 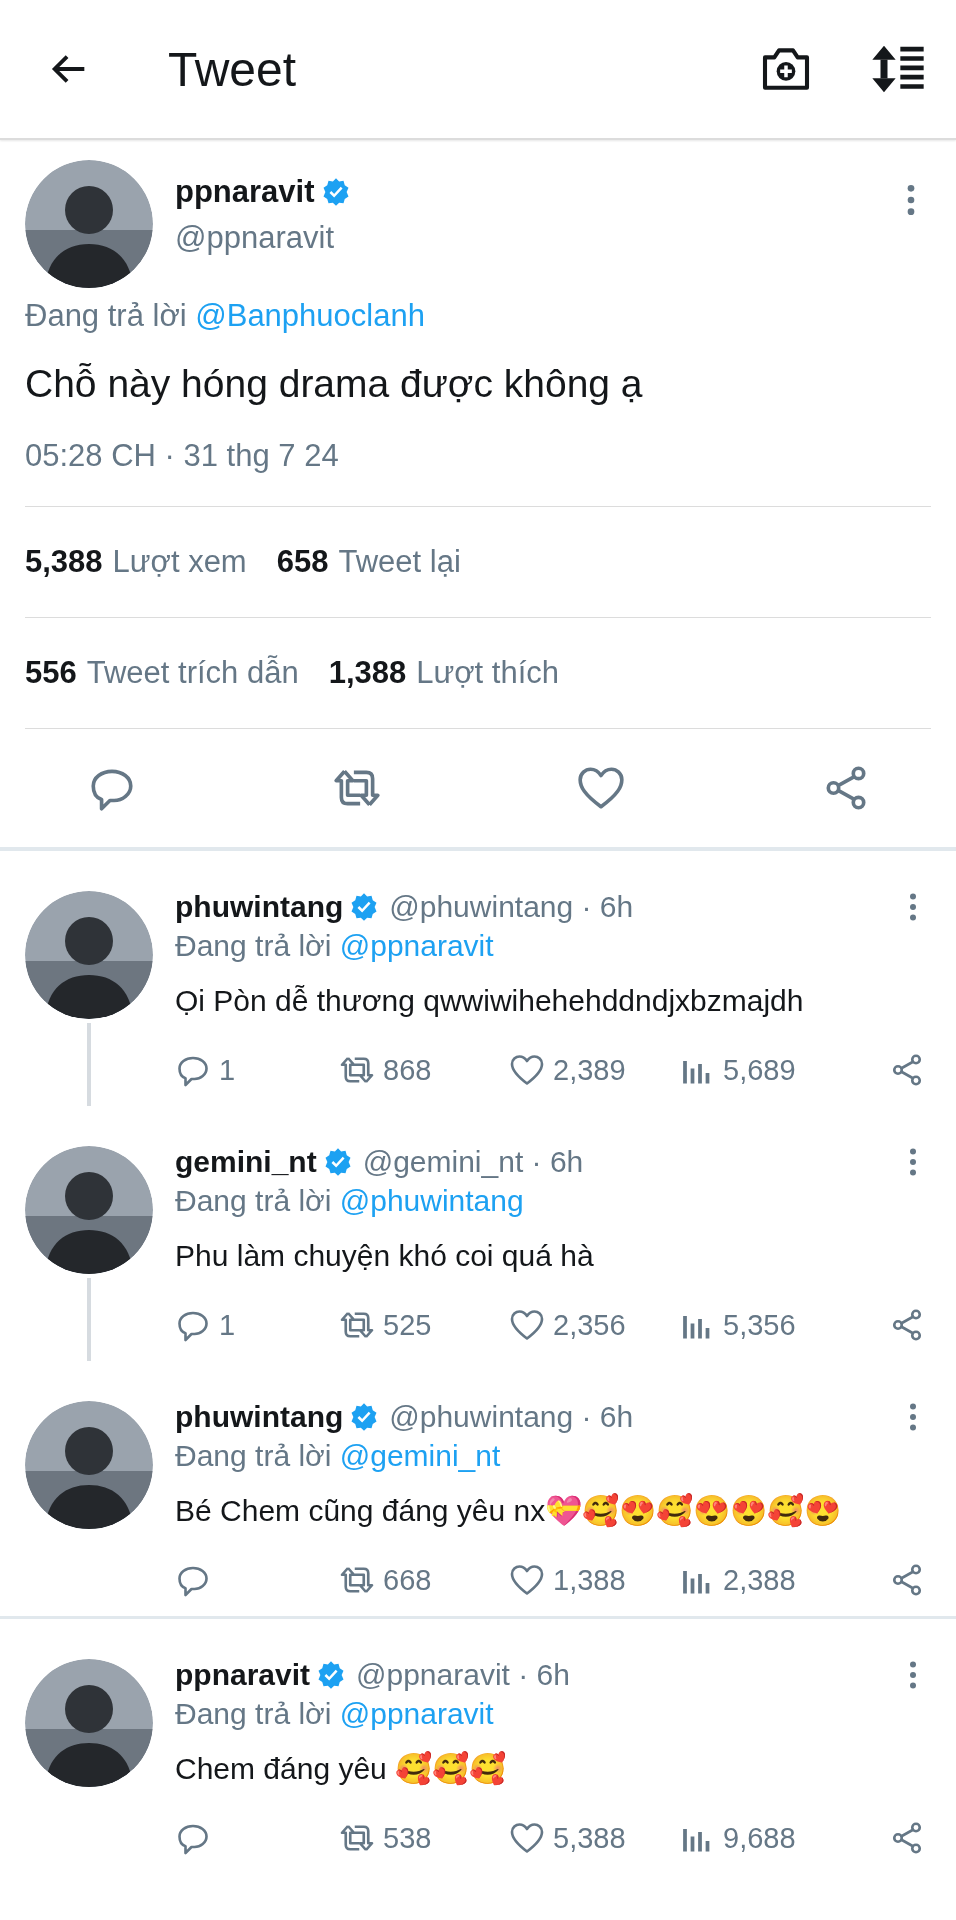 I want to click on stat-count: 5,388, so click(x=64, y=562).